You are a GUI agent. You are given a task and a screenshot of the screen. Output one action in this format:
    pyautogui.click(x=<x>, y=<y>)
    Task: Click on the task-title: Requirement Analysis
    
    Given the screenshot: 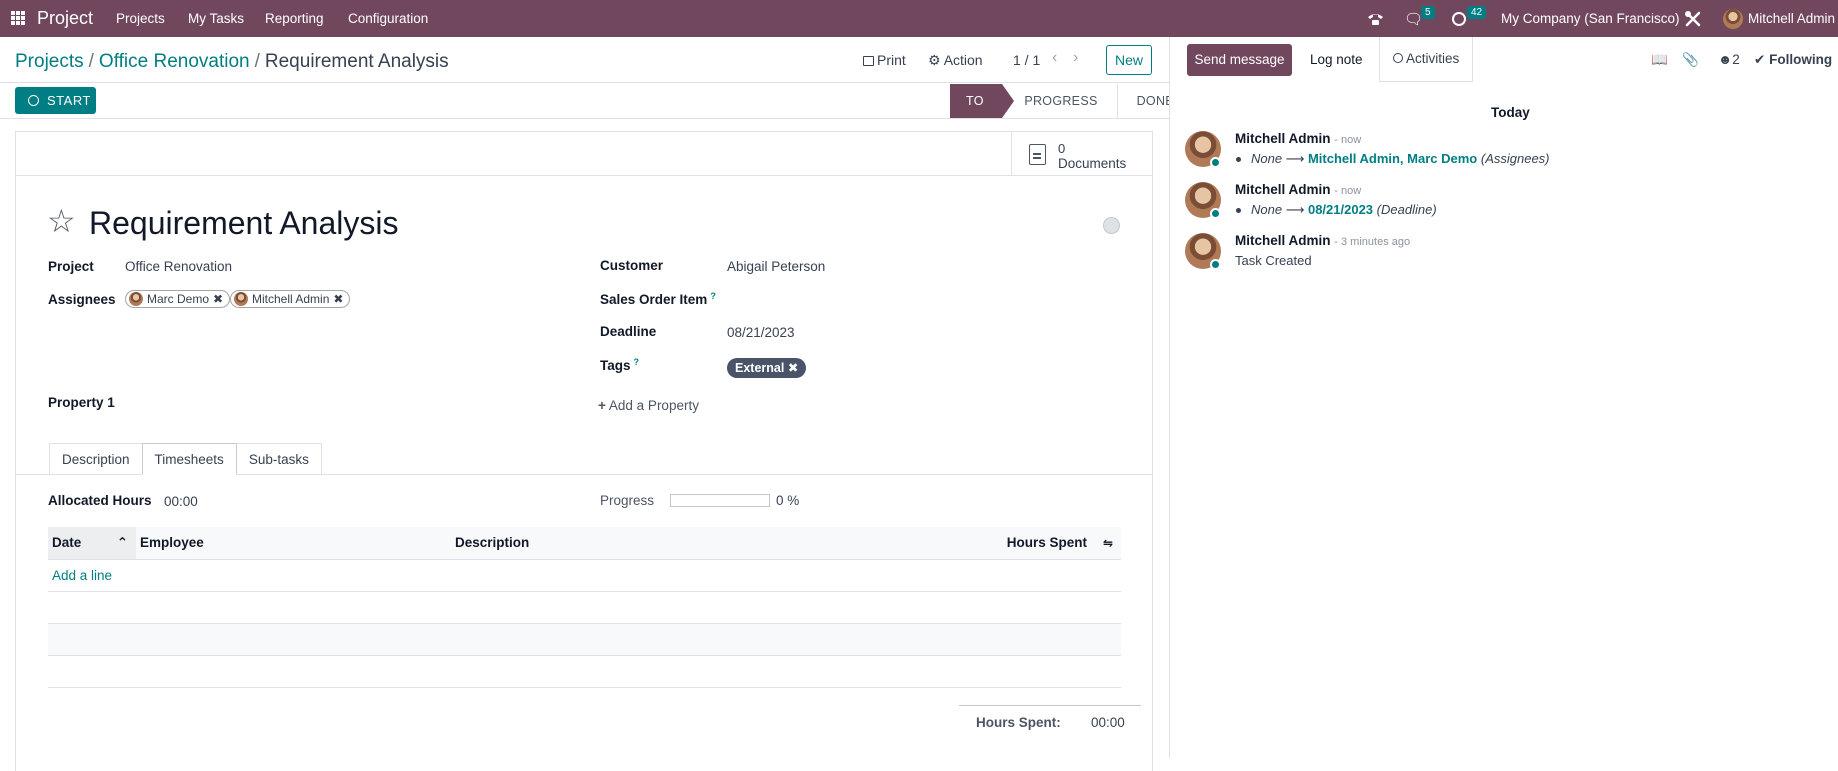 What is the action you would take?
    pyautogui.click(x=243, y=223)
    